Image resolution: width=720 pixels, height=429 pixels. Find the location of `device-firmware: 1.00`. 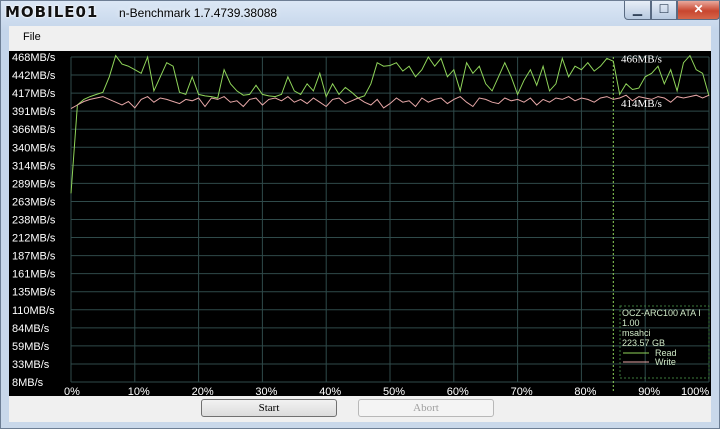

device-firmware: 1.00 is located at coordinates (631, 323).